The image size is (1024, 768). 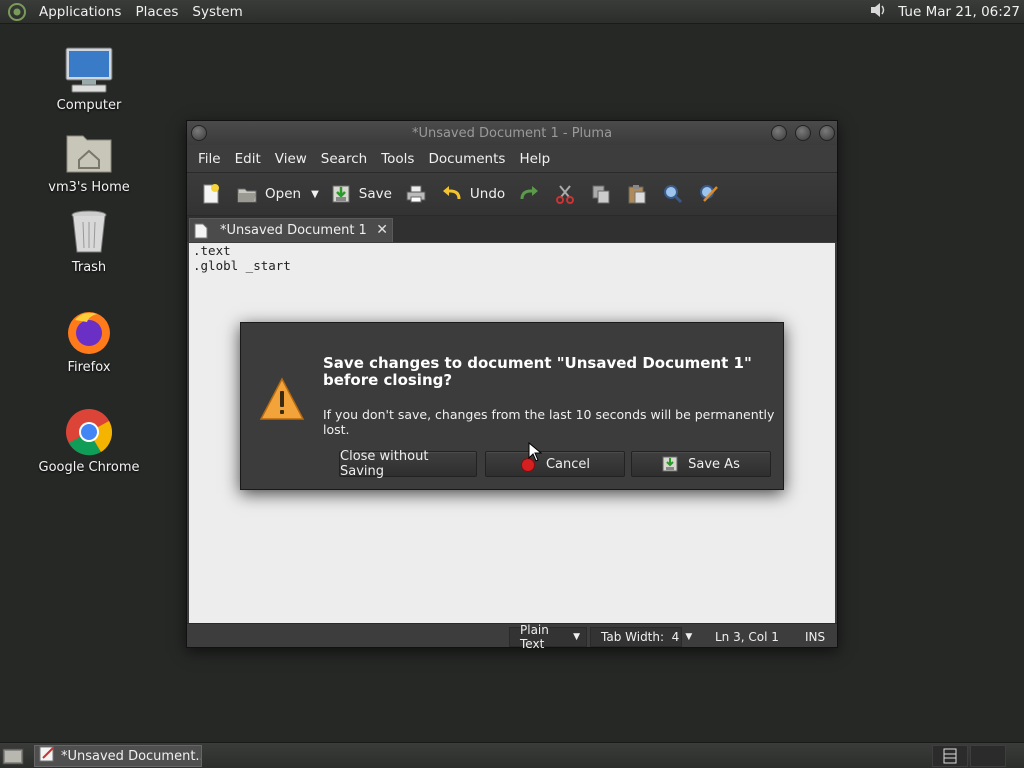 I want to click on tab-width-label: Tab Width: 4, so click(x=640, y=637).